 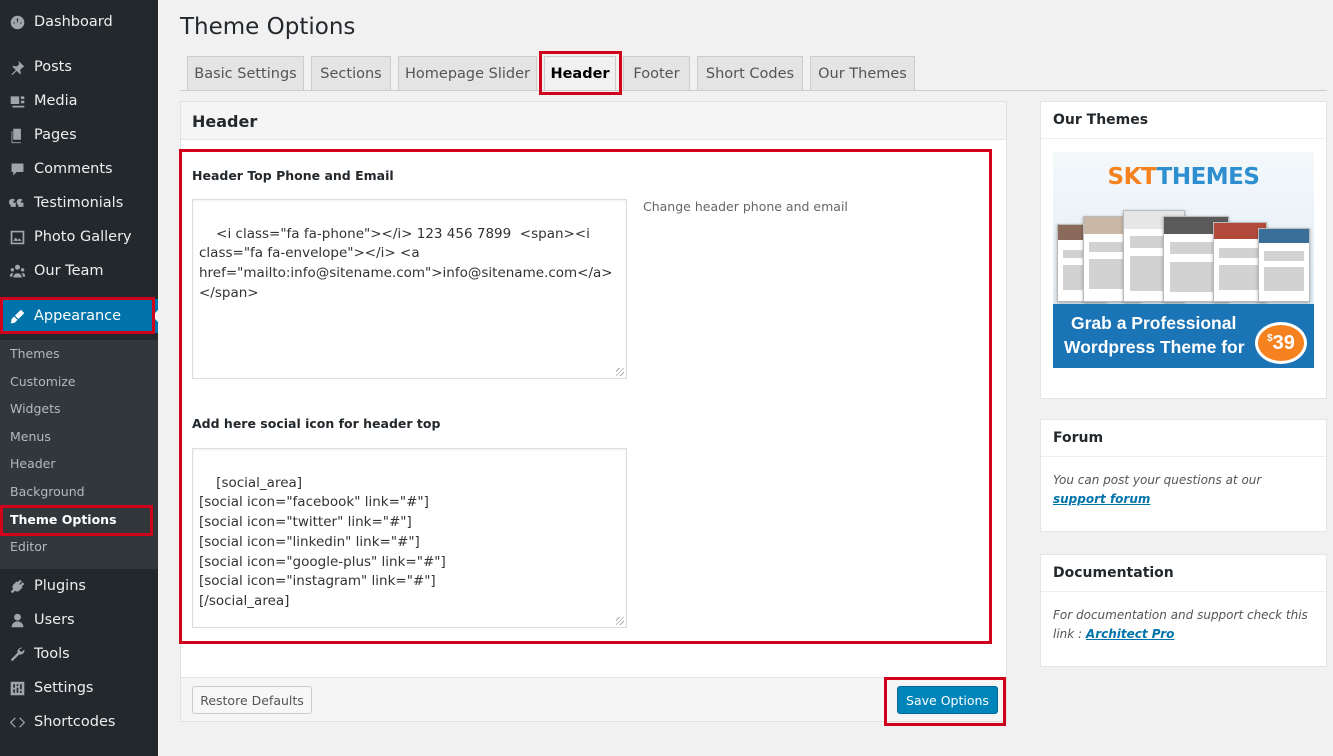 I want to click on promo-line-1: Grab a Professional, so click(x=1154, y=323).